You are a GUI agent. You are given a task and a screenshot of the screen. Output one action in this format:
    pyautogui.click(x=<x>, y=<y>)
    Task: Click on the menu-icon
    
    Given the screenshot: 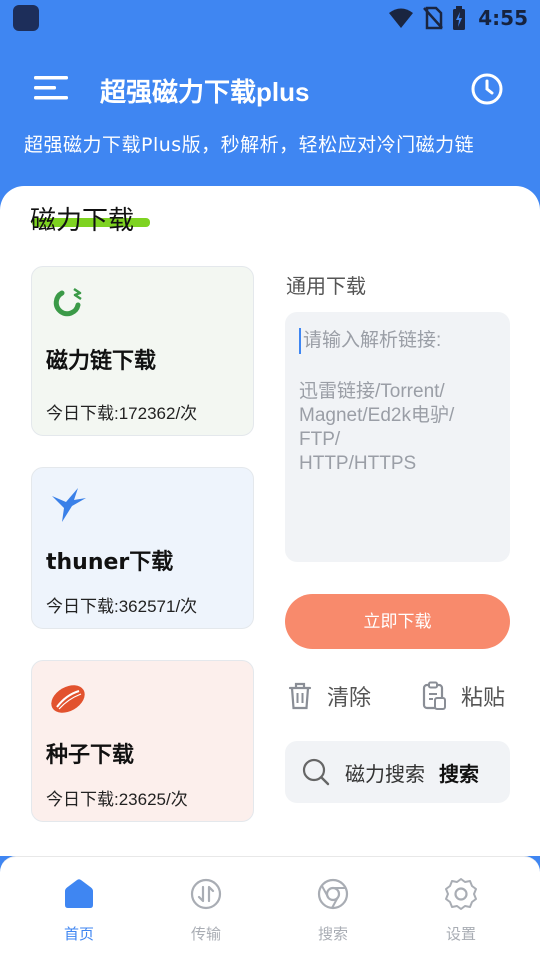 What is the action you would take?
    pyautogui.click(x=51, y=88)
    